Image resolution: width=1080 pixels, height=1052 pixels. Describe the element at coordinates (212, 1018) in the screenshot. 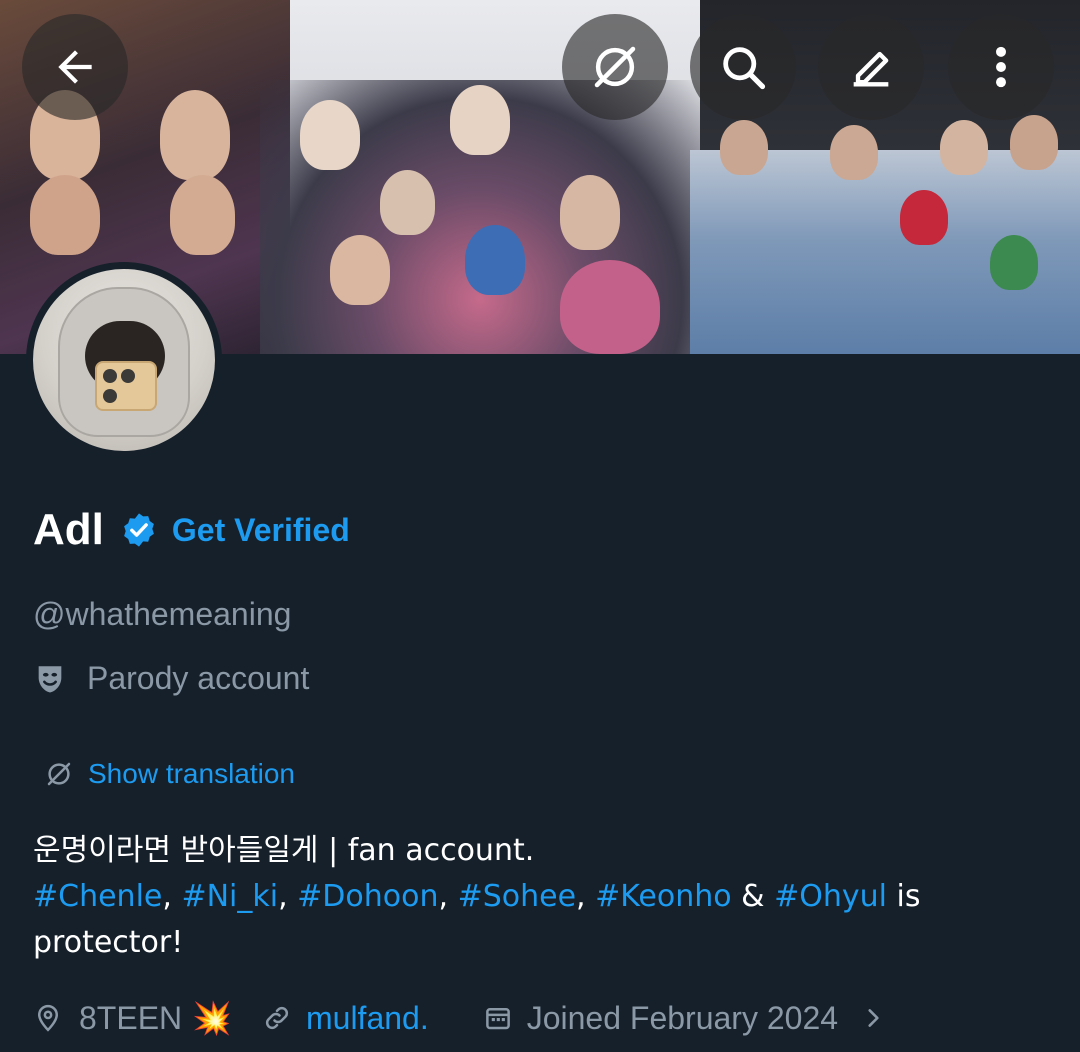

I see `collision-emoji: 💥` at that location.